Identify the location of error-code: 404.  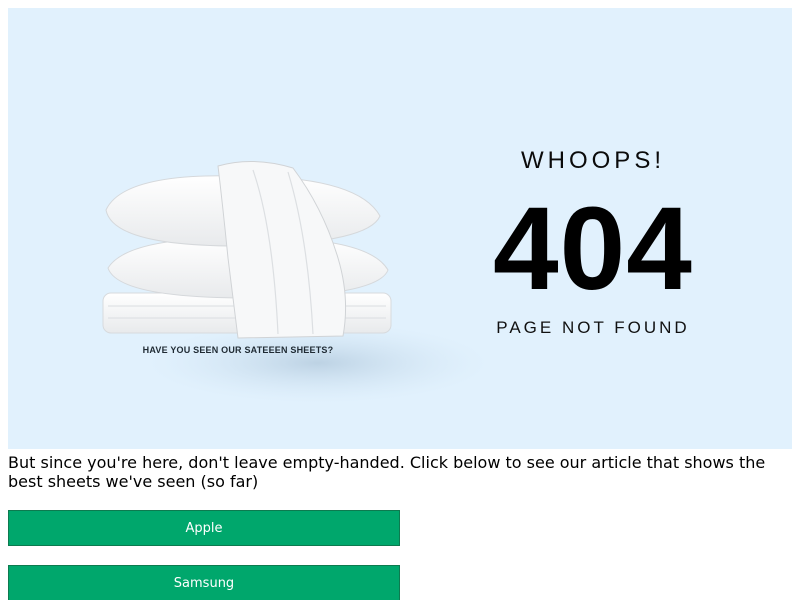
(593, 249).